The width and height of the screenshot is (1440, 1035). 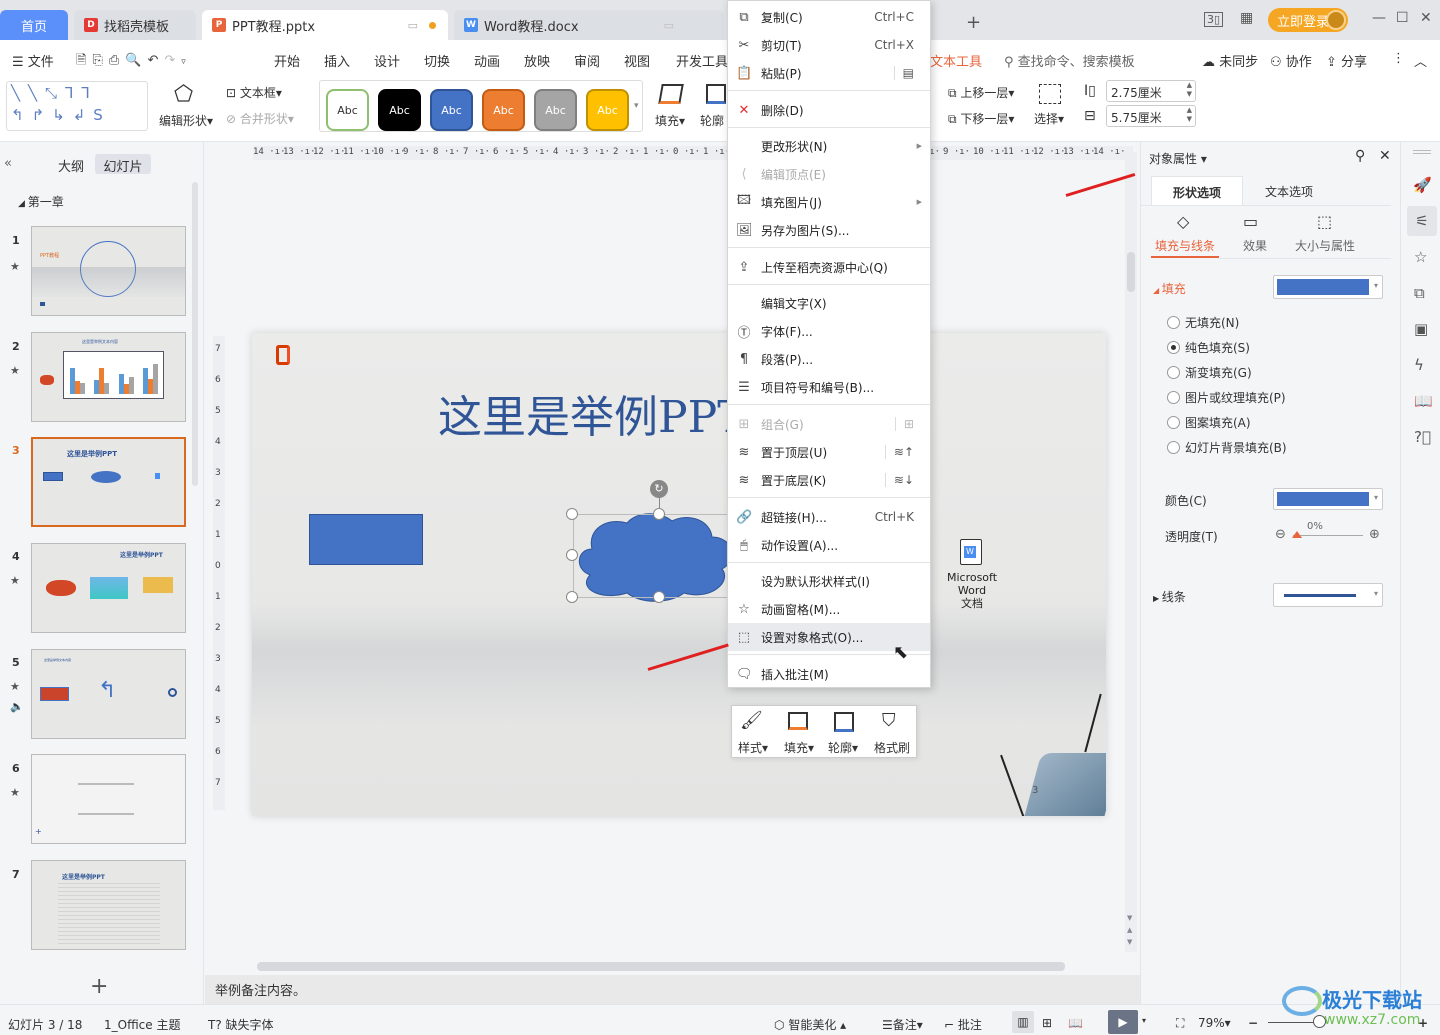 I want to click on tab-outline: 大纲, so click(x=71, y=165).